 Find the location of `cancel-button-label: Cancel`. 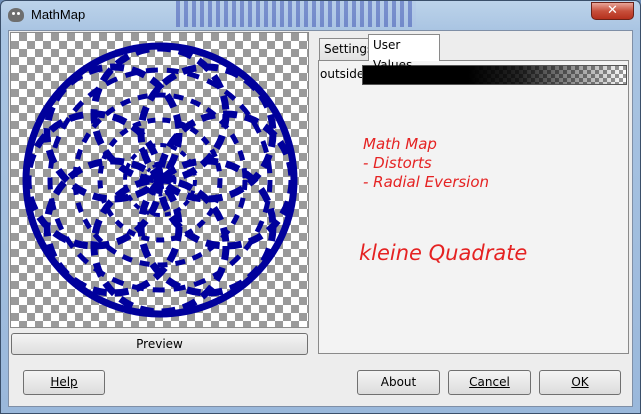

cancel-button-label: Cancel is located at coordinates (489, 382).